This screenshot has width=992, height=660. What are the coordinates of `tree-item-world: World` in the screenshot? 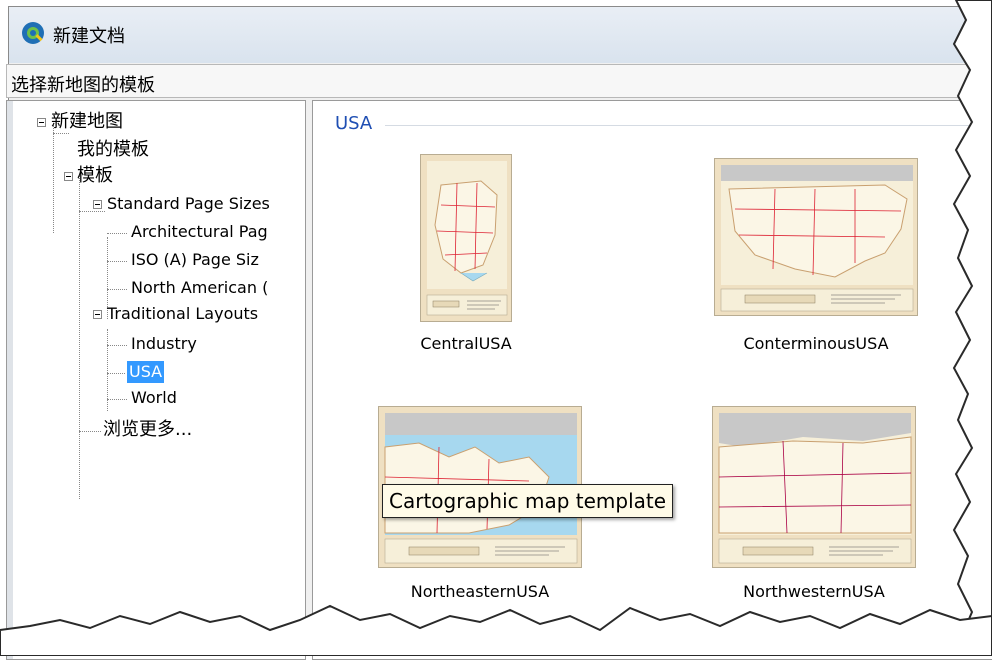 It's located at (154, 398).